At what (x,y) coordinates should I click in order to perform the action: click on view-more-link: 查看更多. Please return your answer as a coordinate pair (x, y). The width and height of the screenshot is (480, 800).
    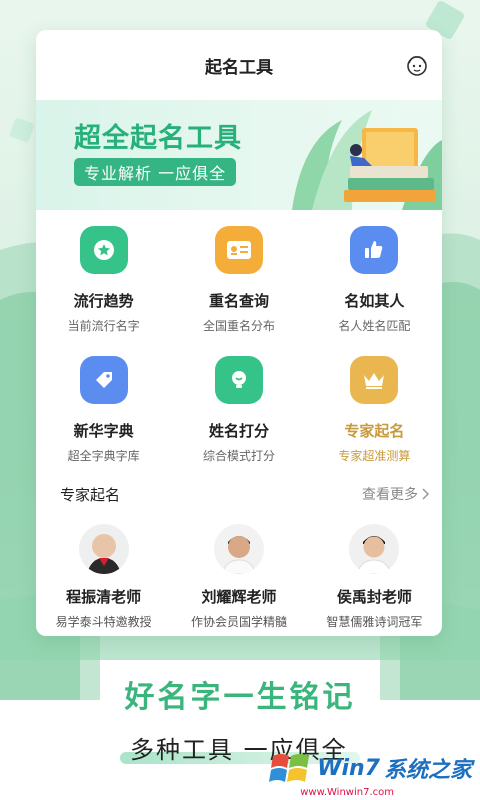
    Looking at the image, I should click on (396, 494).